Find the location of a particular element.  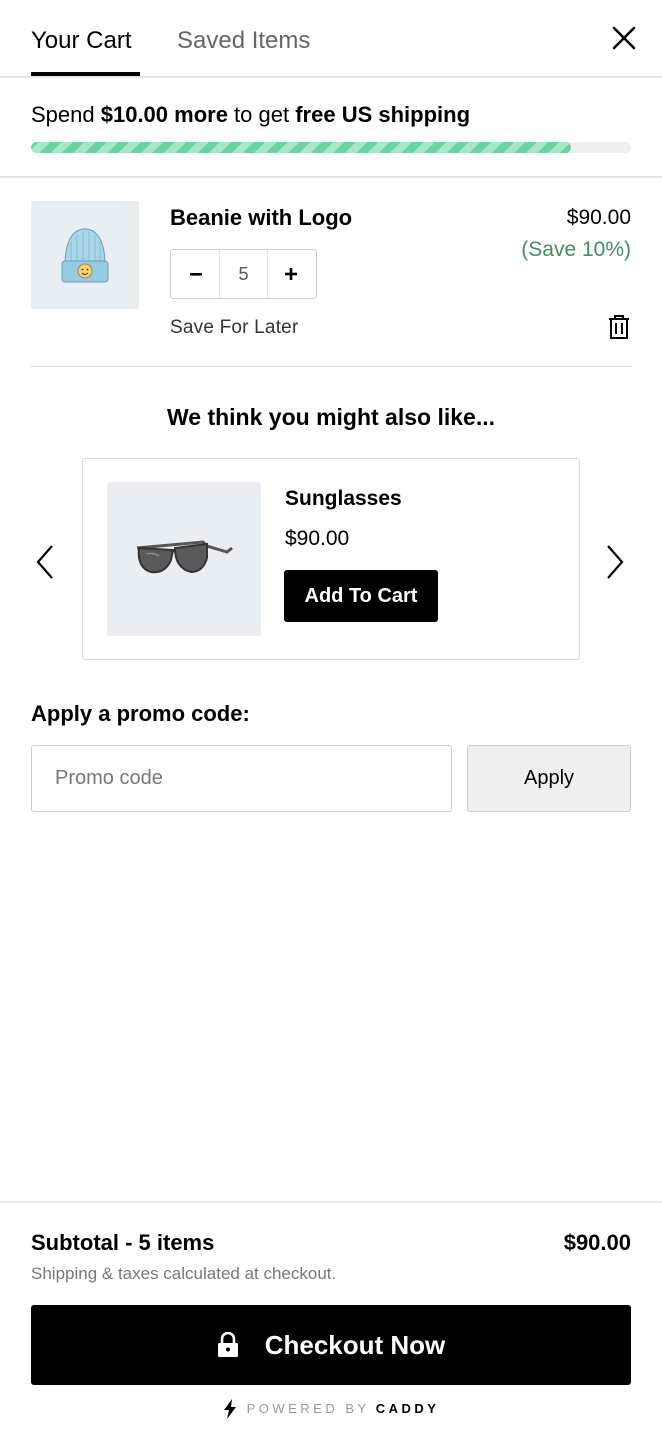

plus-icon is located at coordinates (291, 274).